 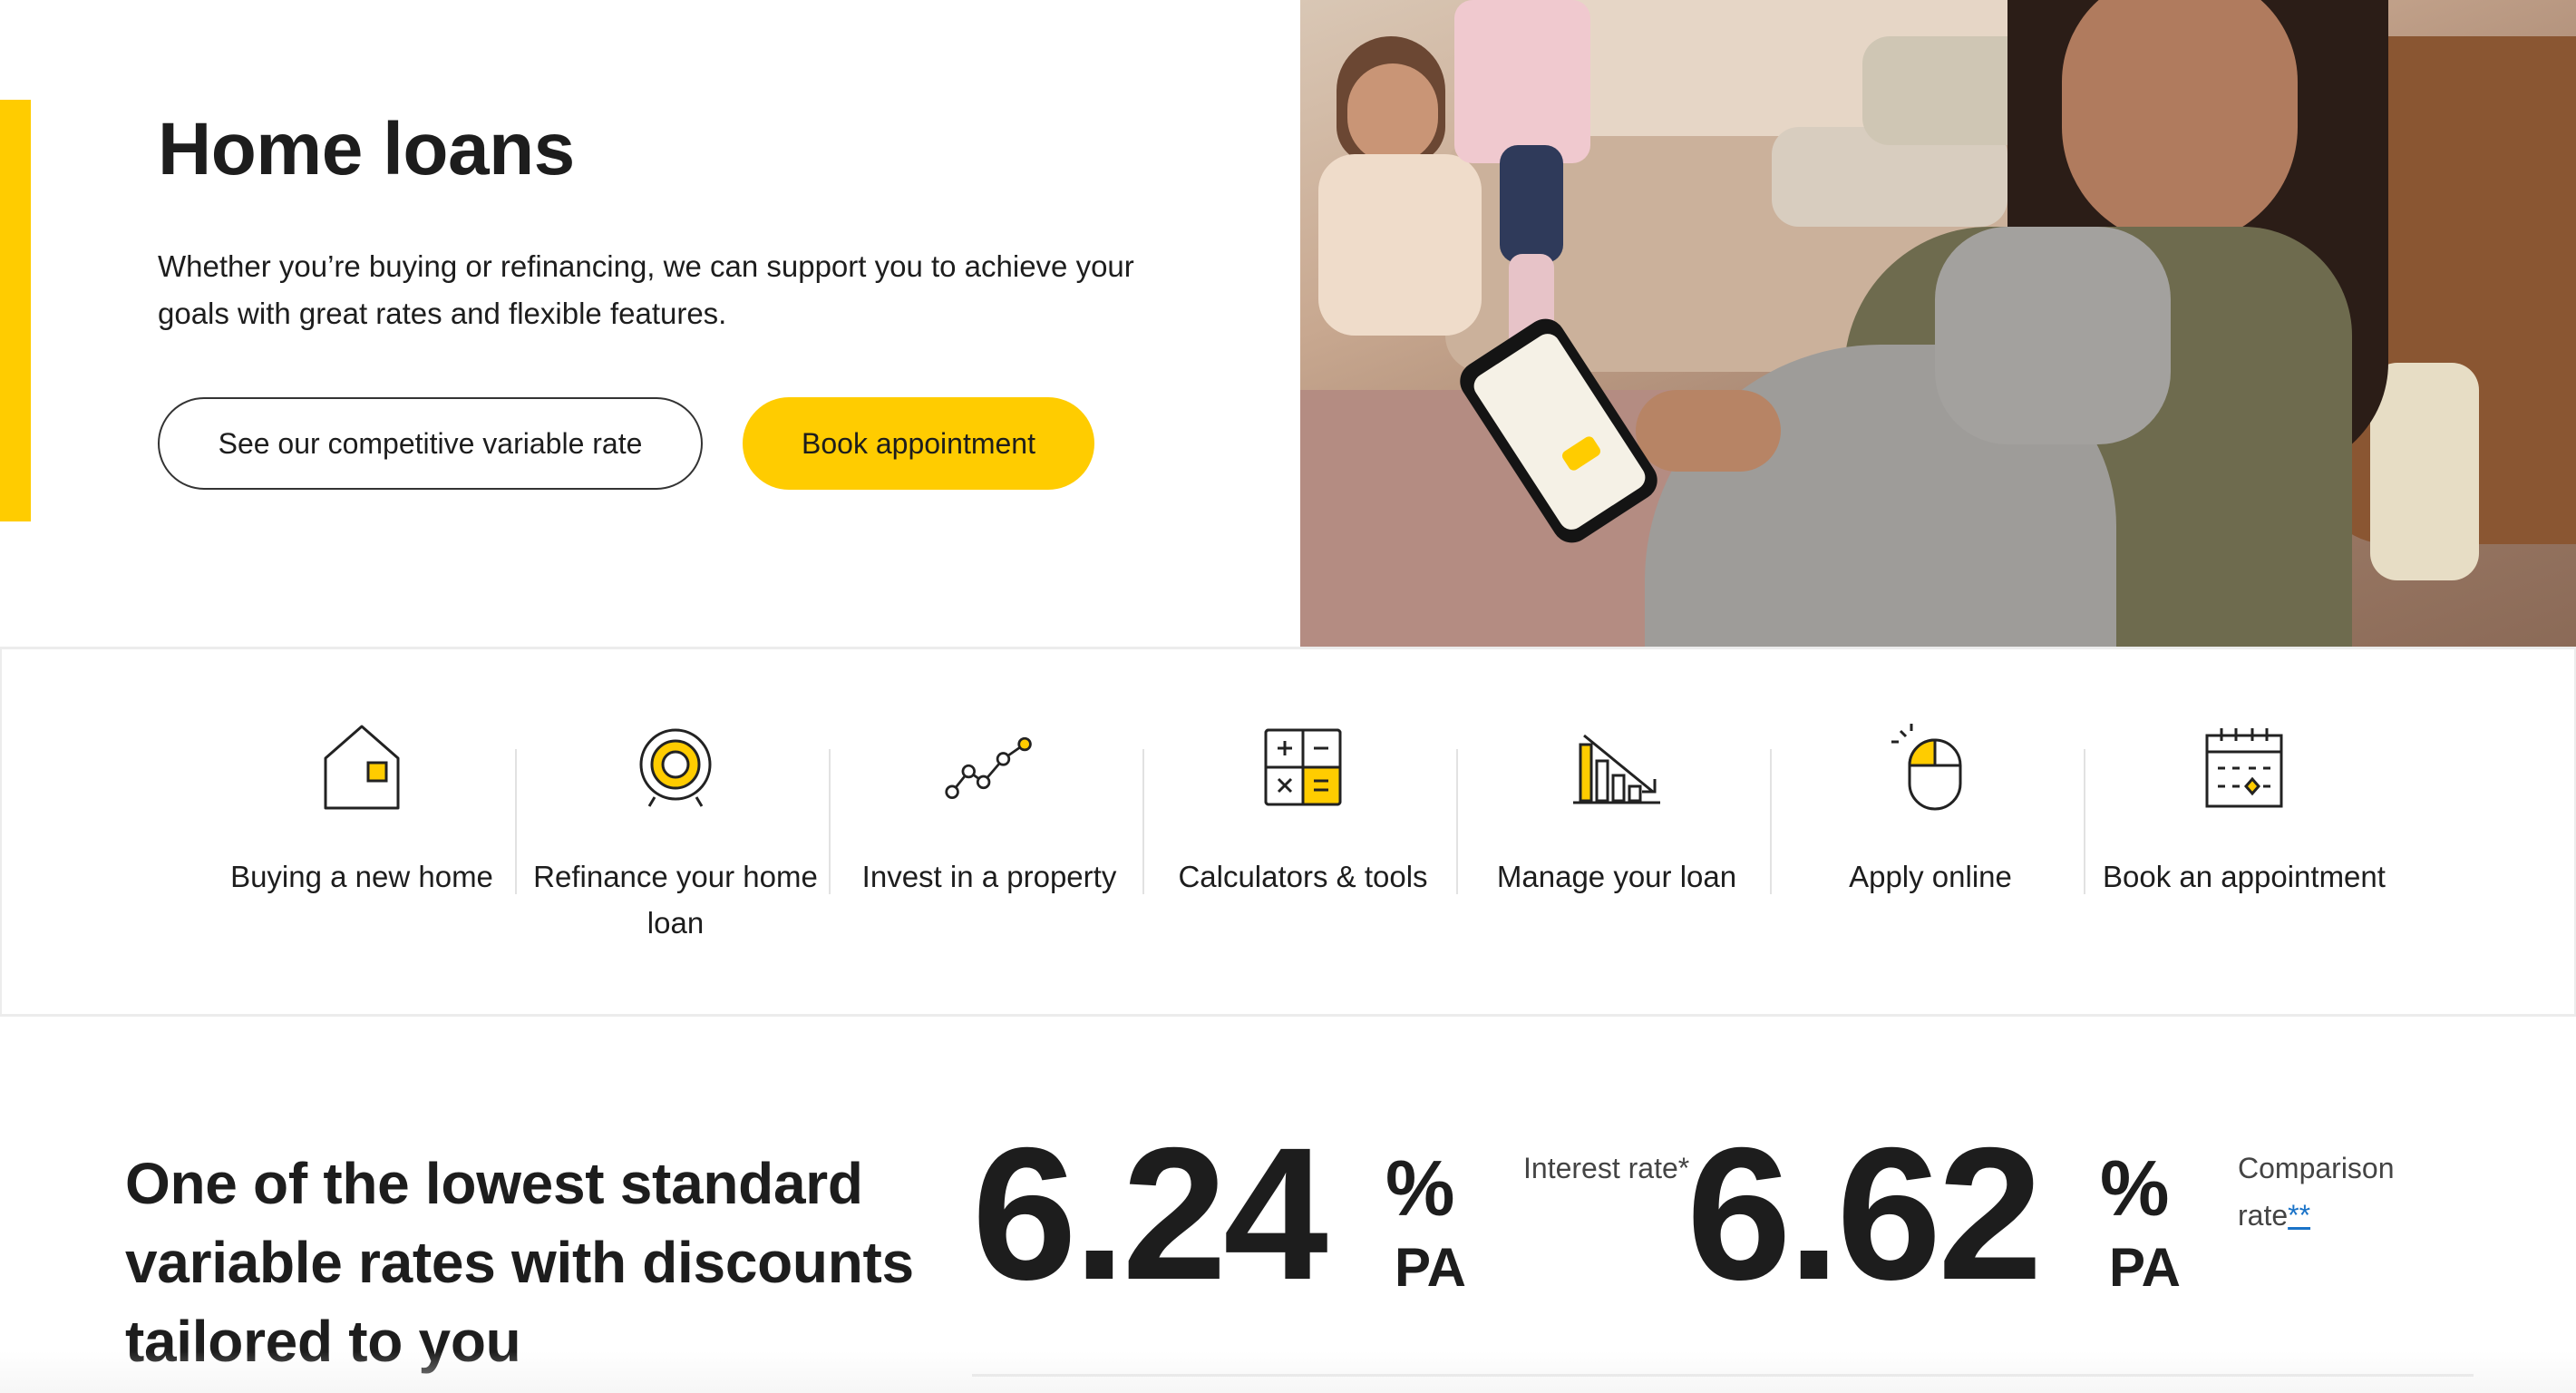 I want to click on quick-link-calculators: Calculators & tools, so click(x=1303, y=831).